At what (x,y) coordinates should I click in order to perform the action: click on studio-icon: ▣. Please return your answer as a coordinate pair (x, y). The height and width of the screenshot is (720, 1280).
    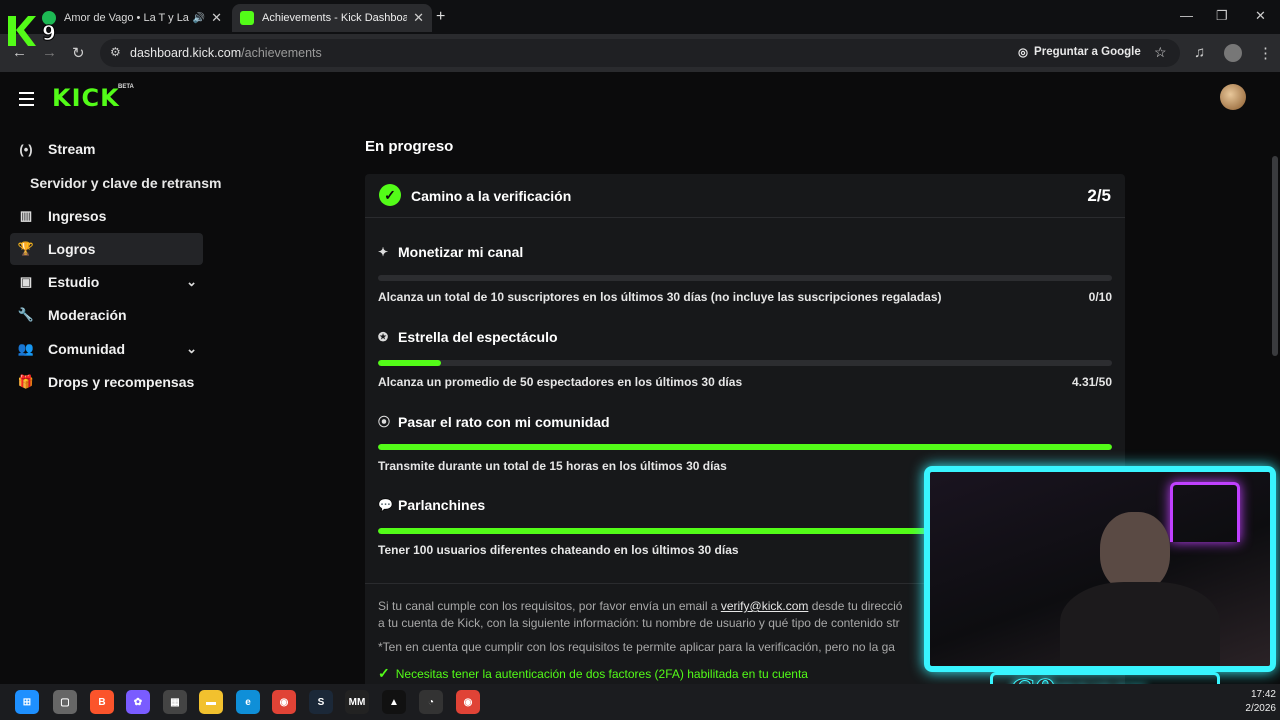
    Looking at the image, I should click on (26, 281).